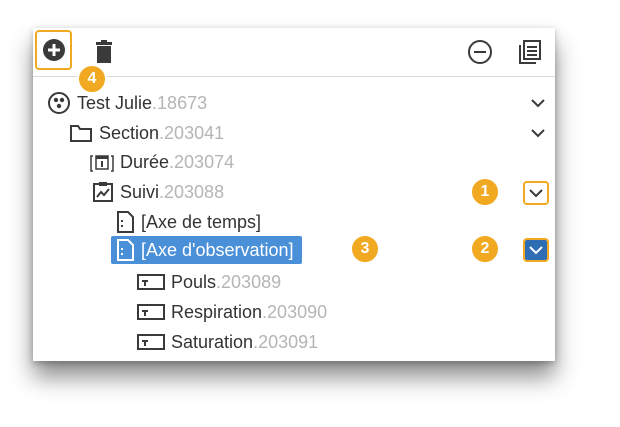 The height and width of the screenshot is (427, 620). I want to click on node-id: .203041, so click(192, 132).